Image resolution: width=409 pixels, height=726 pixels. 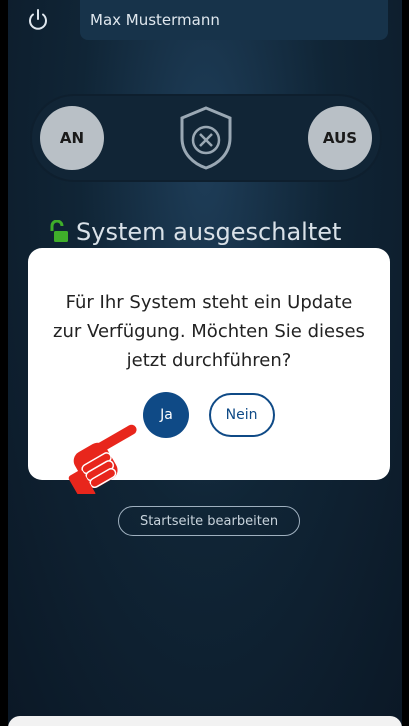 I want to click on off-button: AUS, so click(x=340, y=138).